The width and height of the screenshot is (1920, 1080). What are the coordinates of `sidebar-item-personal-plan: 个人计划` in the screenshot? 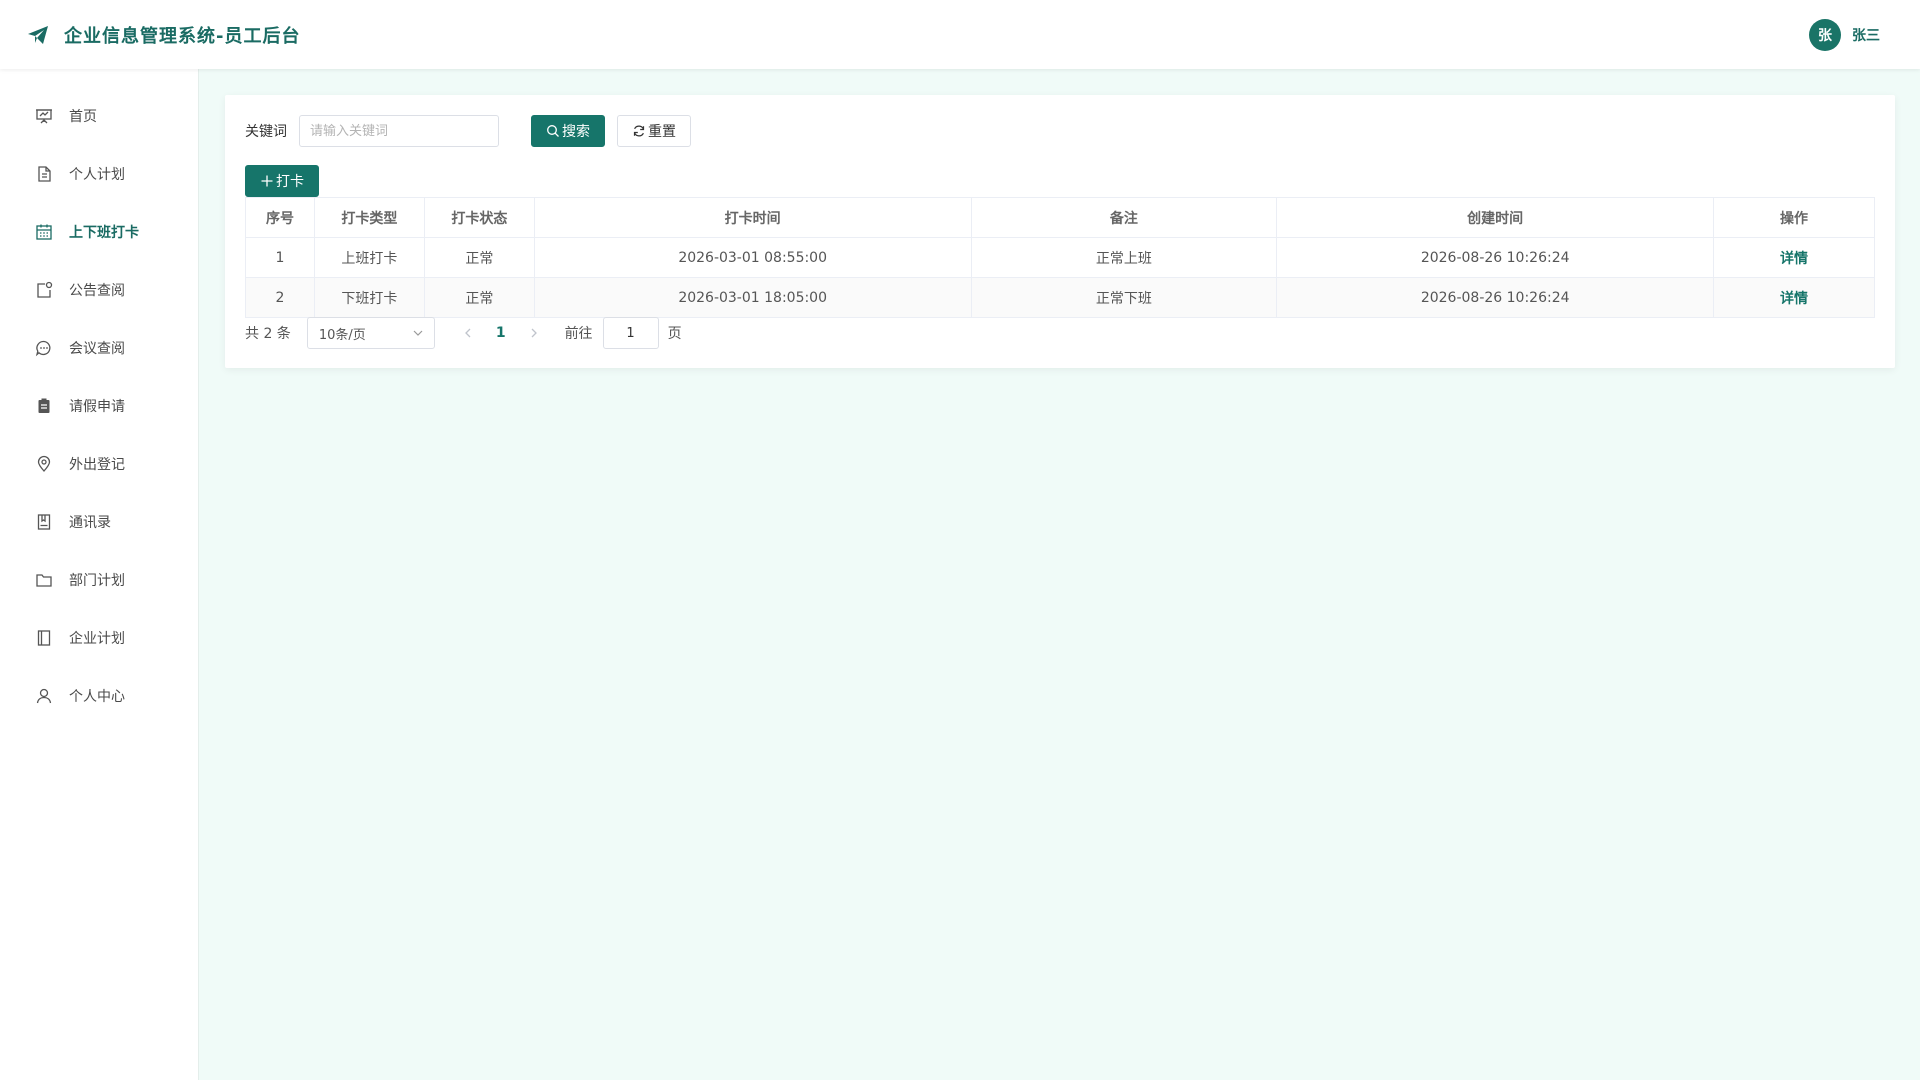 It's located at (99, 174).